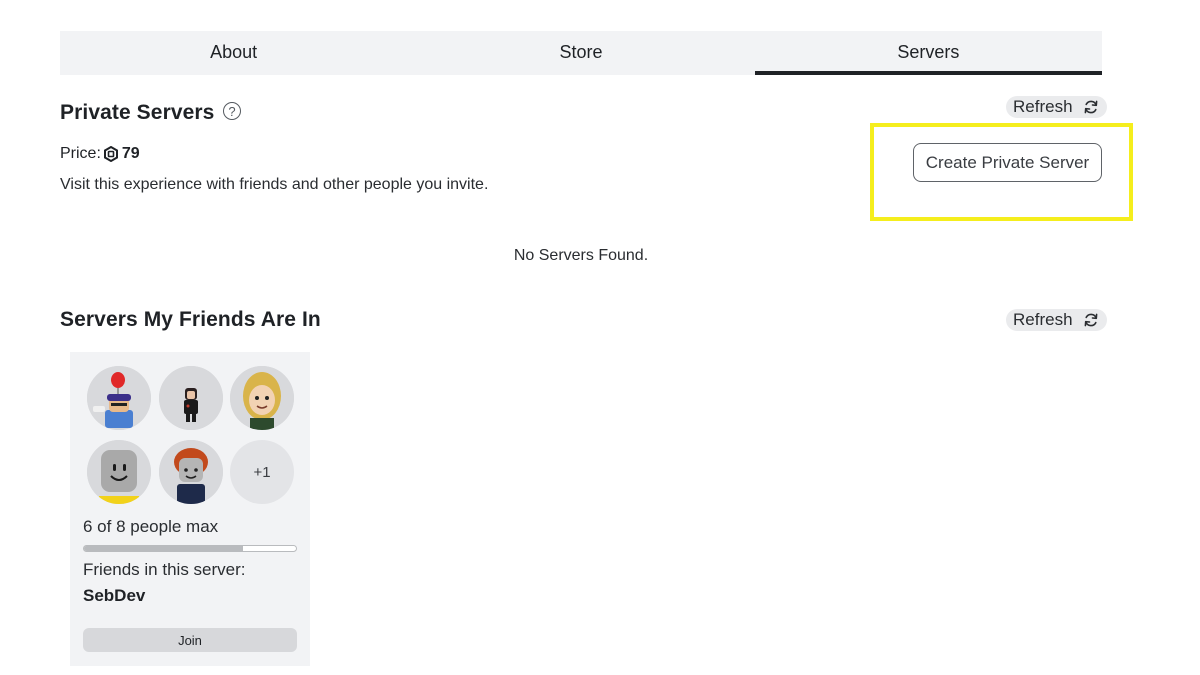  What do you see at coordinates (232, 111) in the screenshot?
I see `question-circle-icon: ?` at bounding box center [232, 111].